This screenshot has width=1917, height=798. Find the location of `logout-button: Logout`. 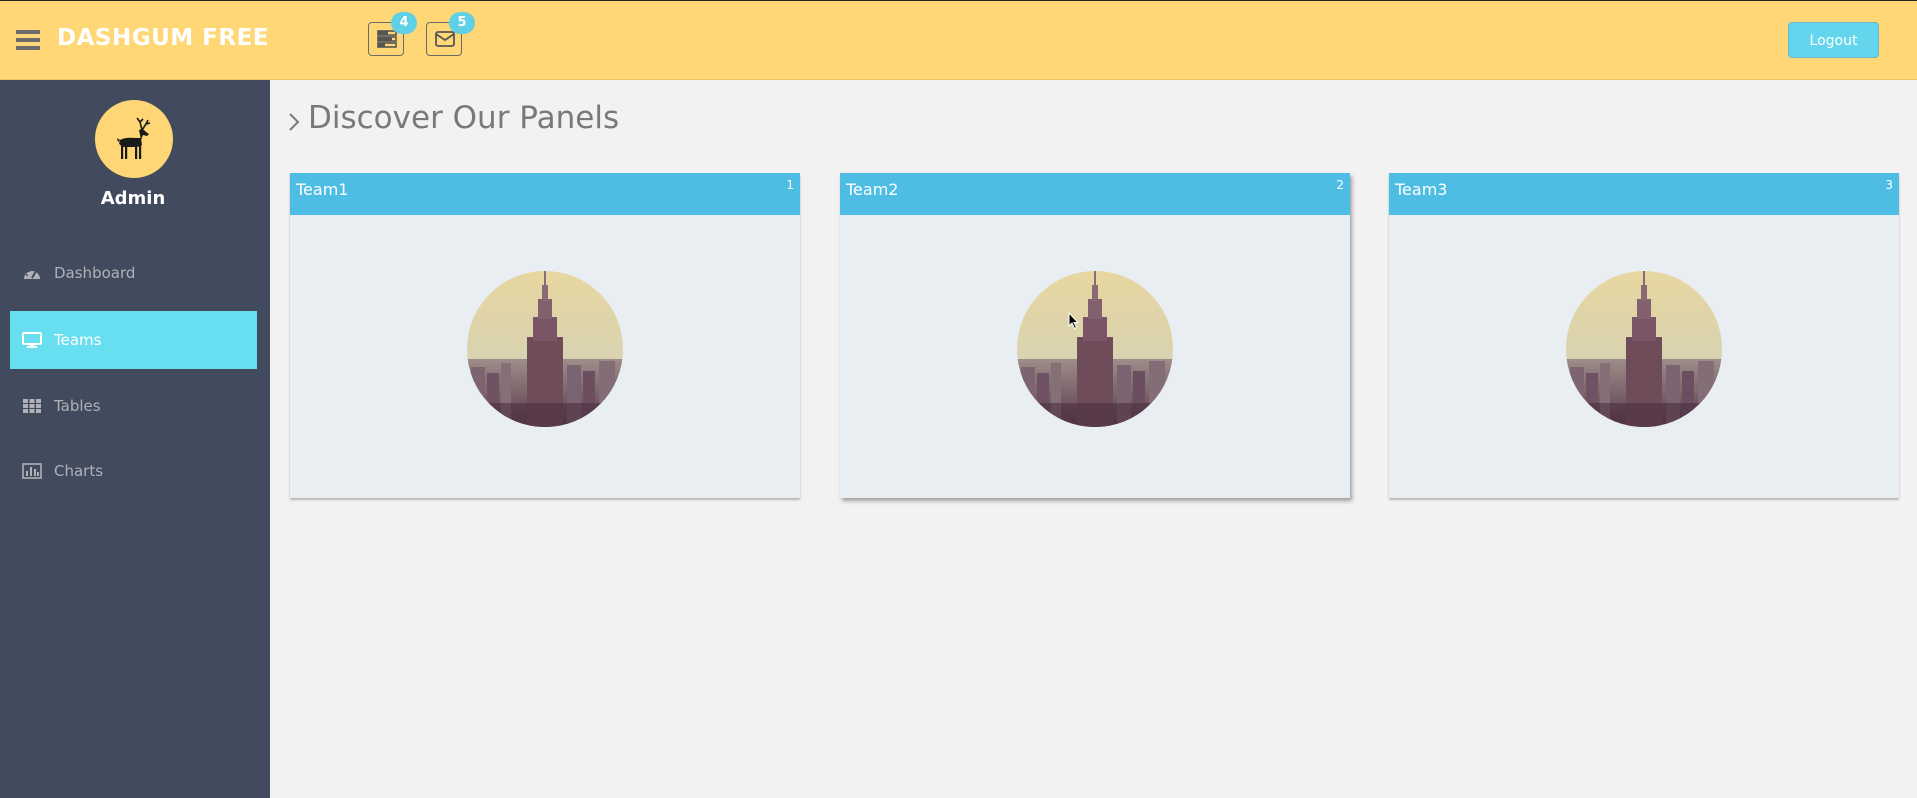

logout-button: Logout is located at coordinates (1833, 40).